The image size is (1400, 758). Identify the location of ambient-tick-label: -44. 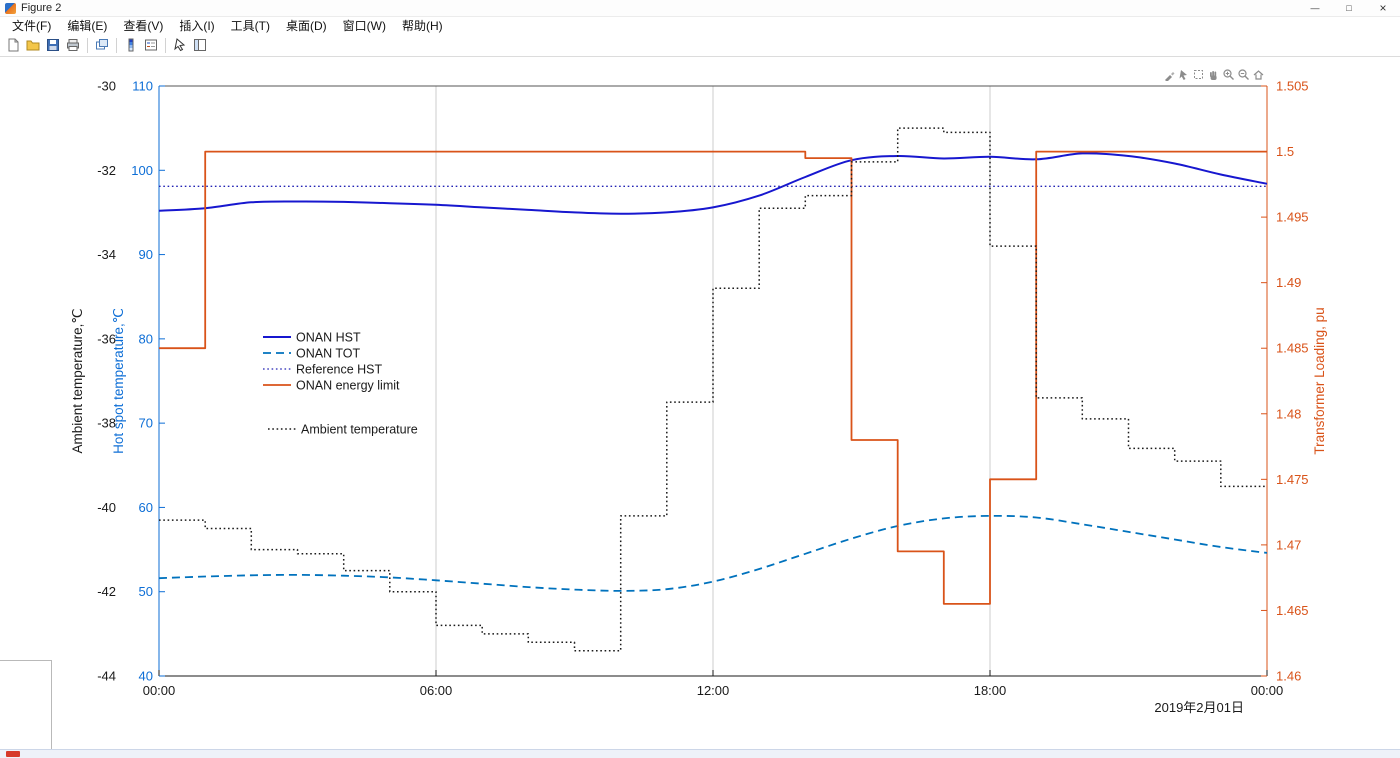
(106, 676).